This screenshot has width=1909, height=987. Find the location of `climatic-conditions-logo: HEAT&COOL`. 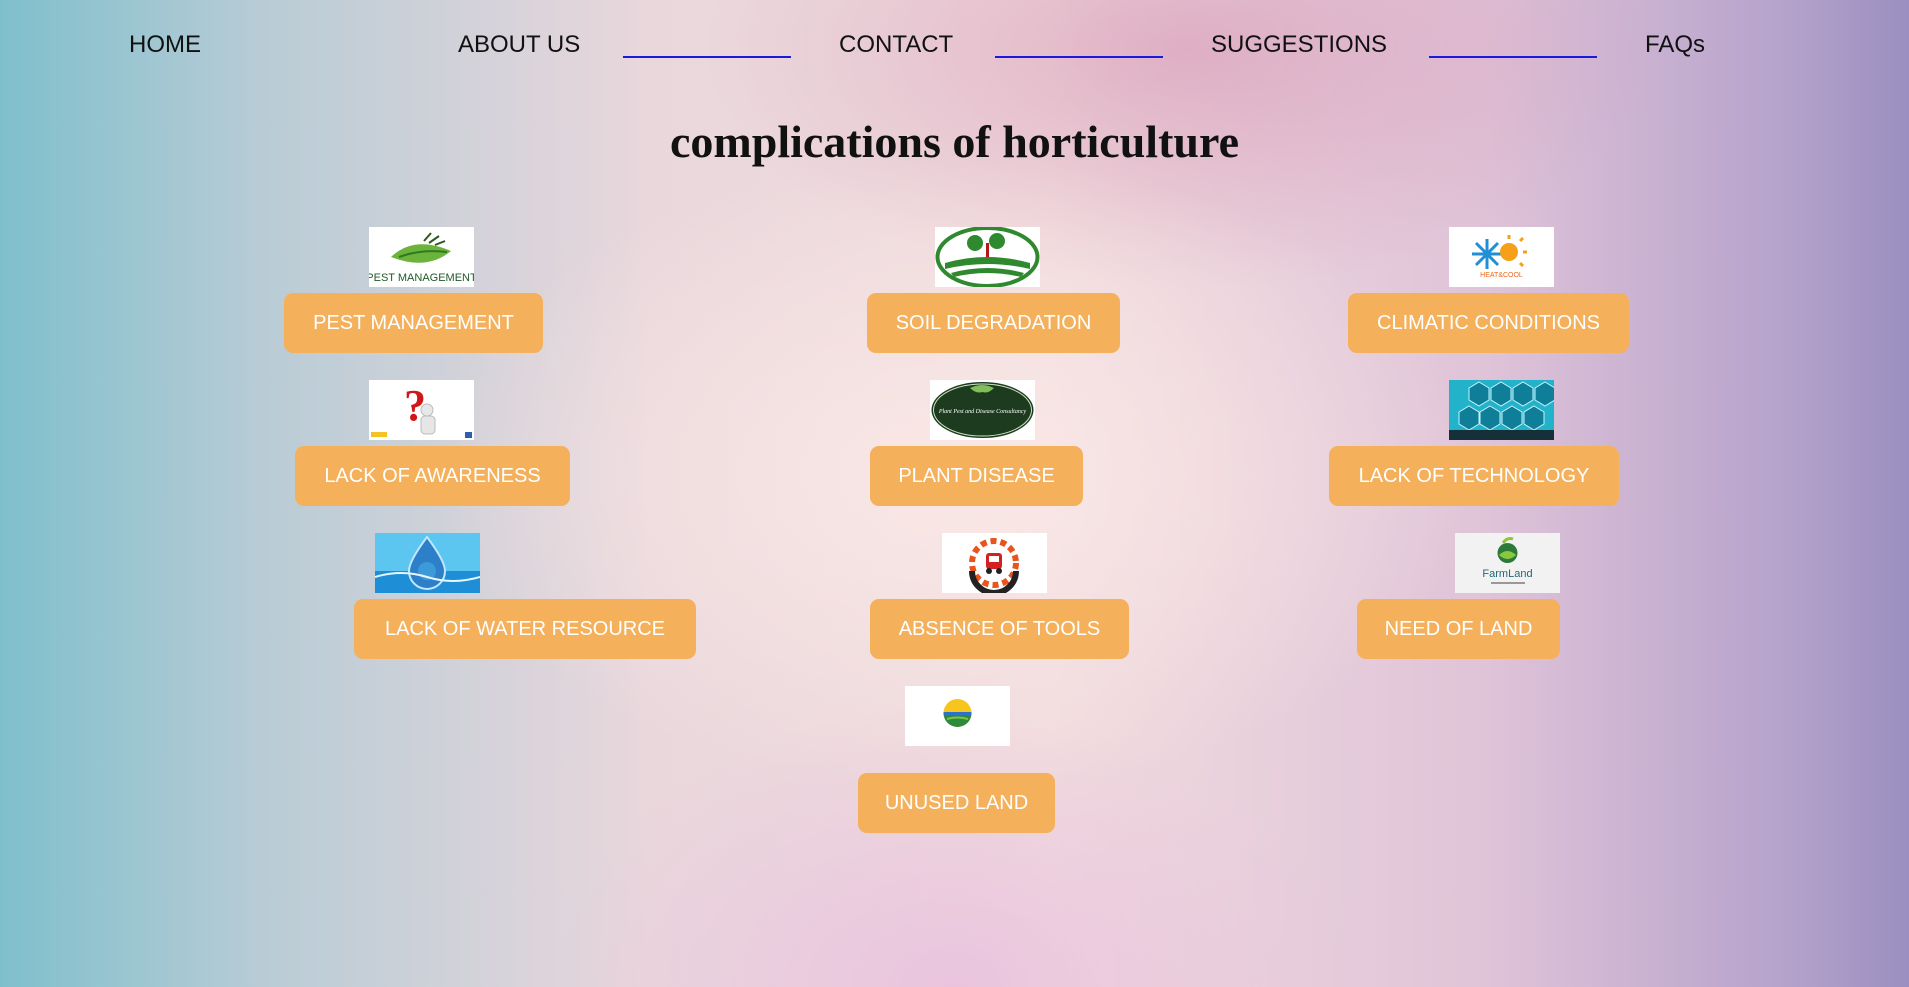

climatic-conditions-logo: HEAT&COOL is located at coordinates (1501, 257).